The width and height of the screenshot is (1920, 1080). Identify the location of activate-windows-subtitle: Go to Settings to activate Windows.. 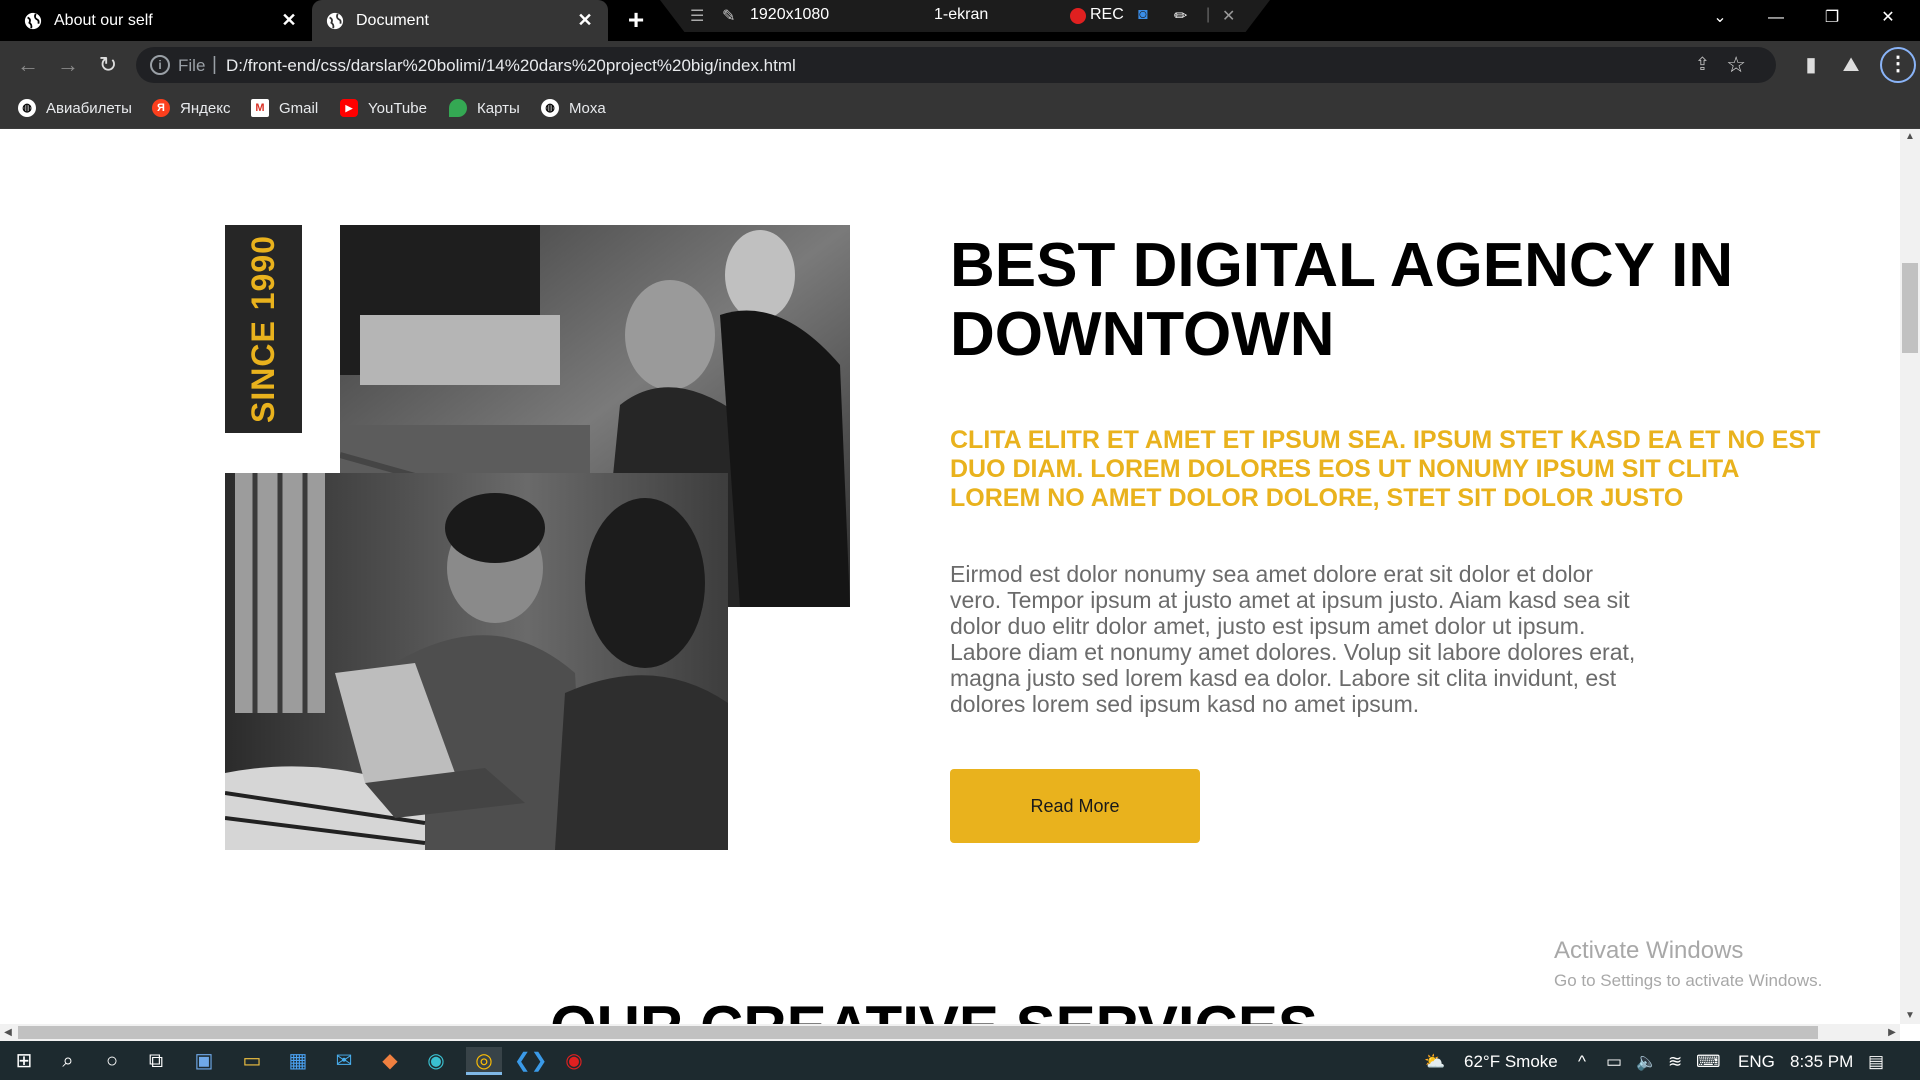
(1688, 980).